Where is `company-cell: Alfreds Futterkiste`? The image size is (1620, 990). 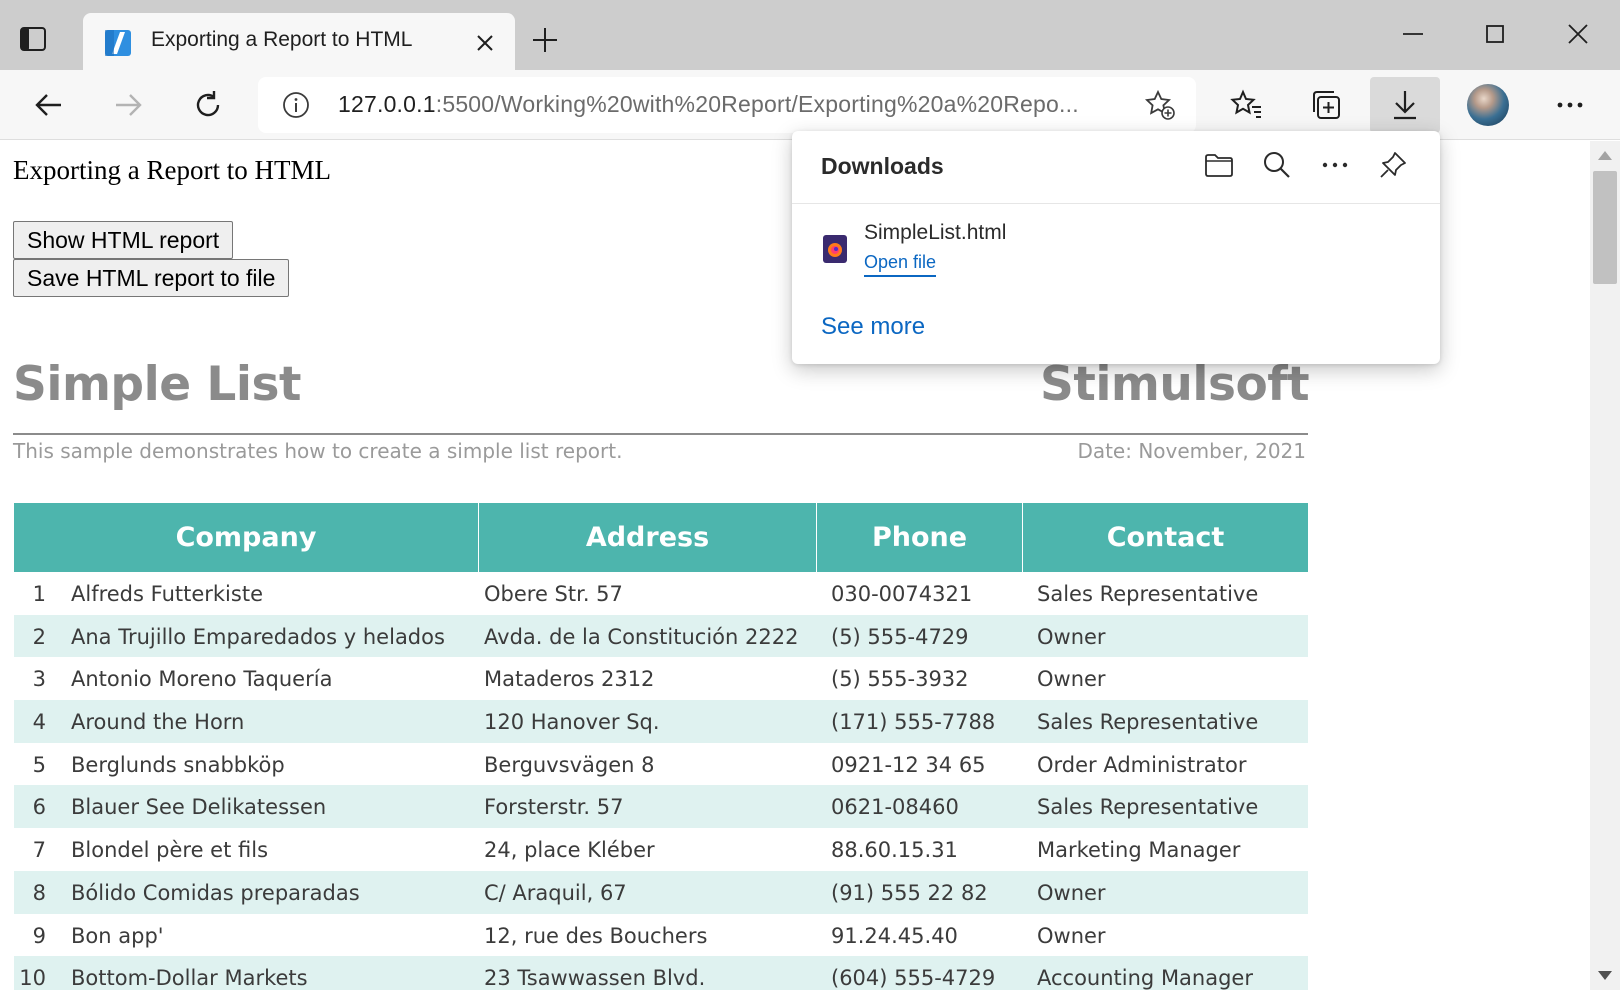 company-cell: Alfreds Futterkiste is located at coordinates (167, 594).